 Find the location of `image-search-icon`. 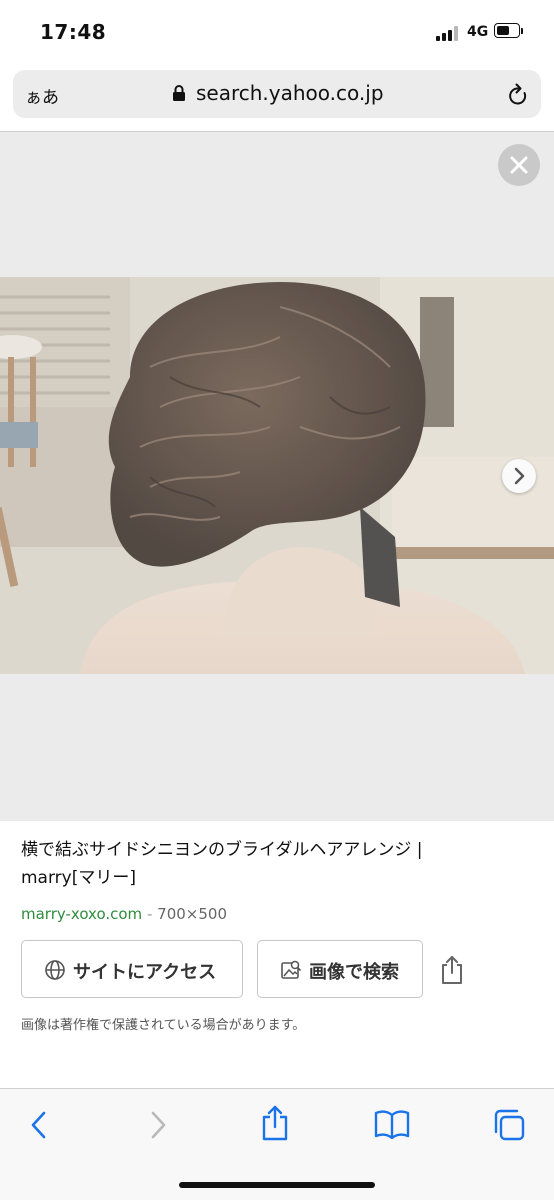

image-search-icon is located at coordinates (291, 969).